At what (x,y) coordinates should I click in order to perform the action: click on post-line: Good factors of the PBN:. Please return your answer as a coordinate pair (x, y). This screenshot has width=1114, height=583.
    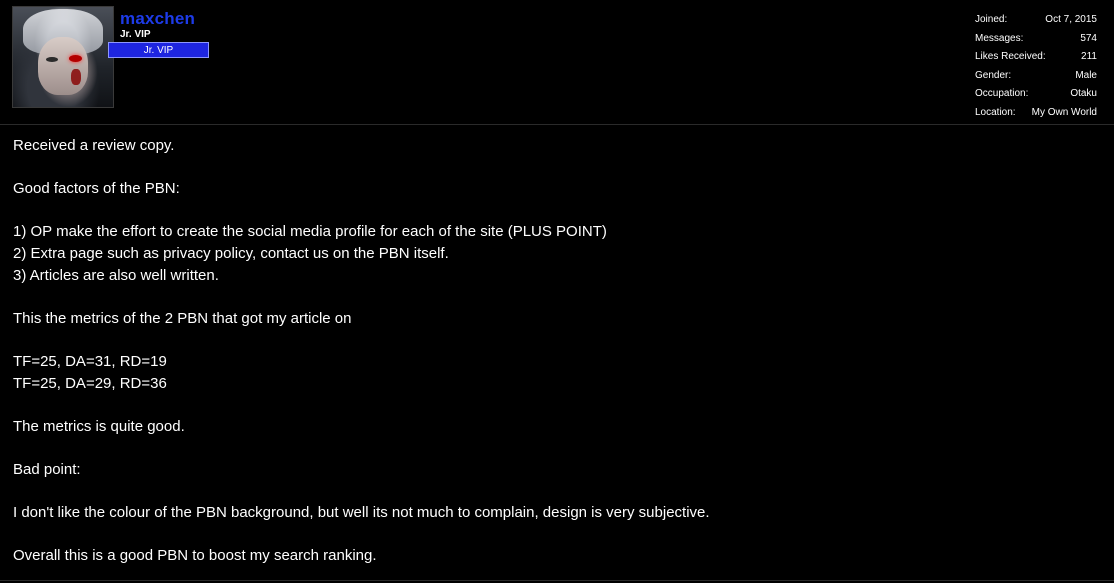
    Looking at the image, I should click on (96, 189).